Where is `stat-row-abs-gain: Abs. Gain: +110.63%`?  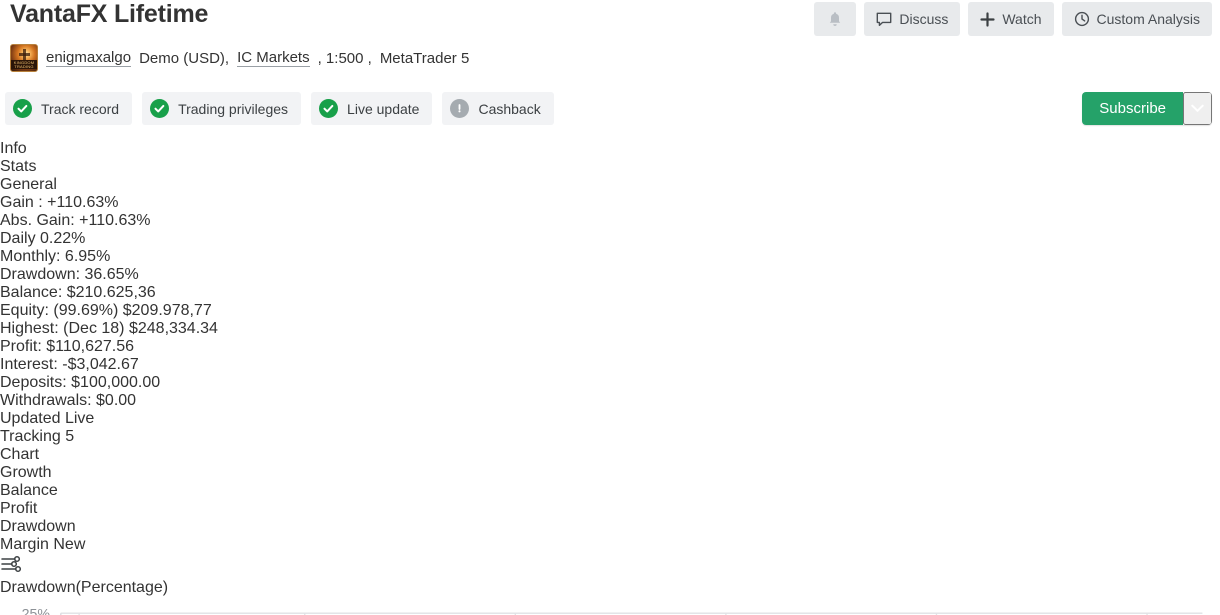
stat-row-abs-gain: Abs. Gain: +110.63% is located at coordinates (610, 221).